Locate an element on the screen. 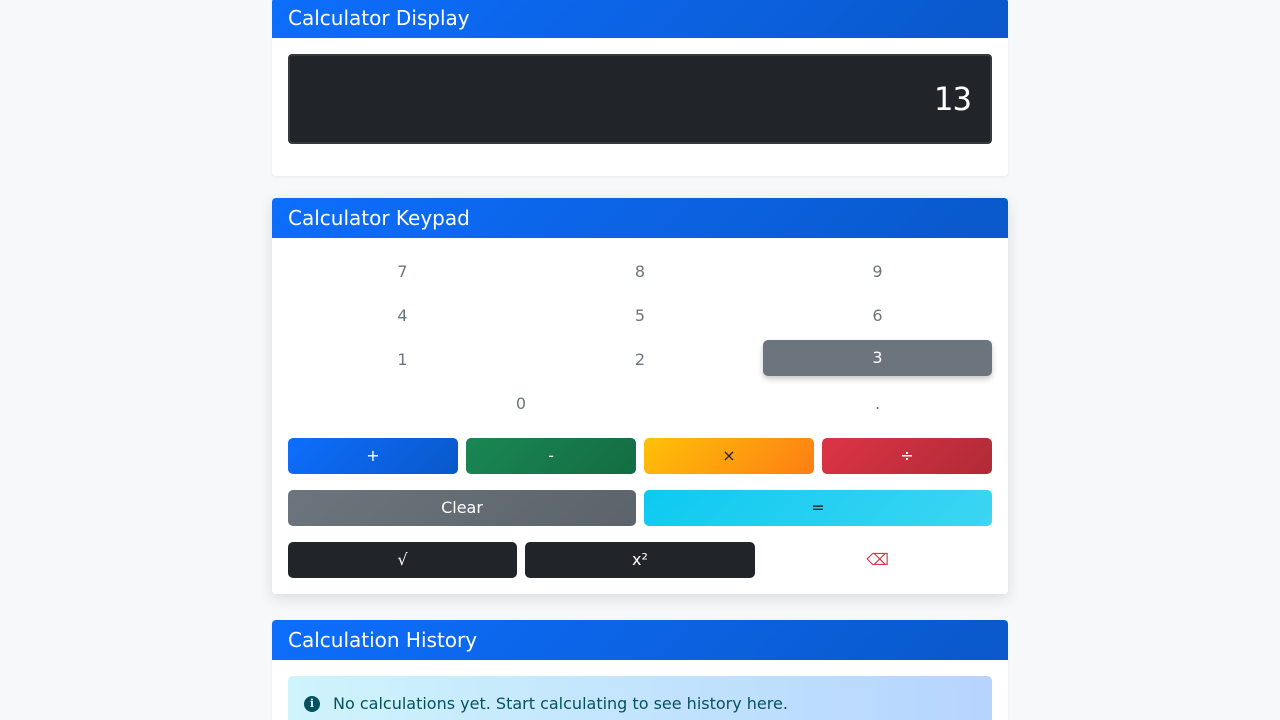  divide-button: ÷ is located at coordinates (907, 456).